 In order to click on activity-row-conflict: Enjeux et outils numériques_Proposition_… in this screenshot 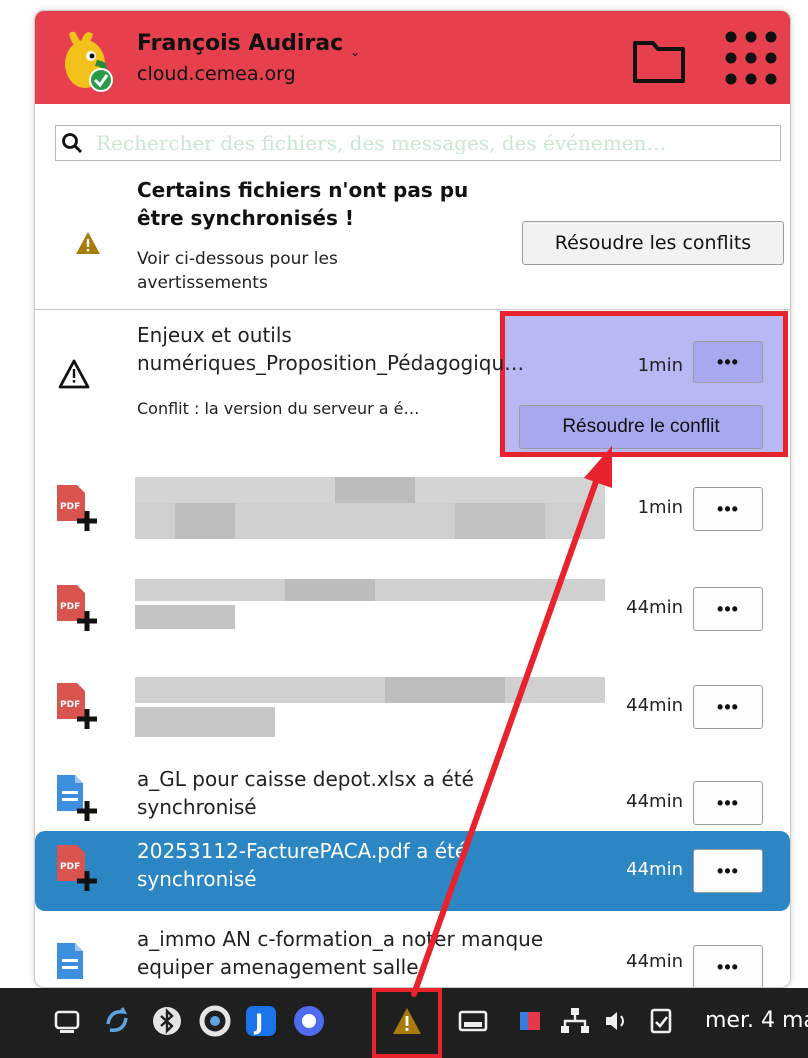, I will do `click(412, 385)`.